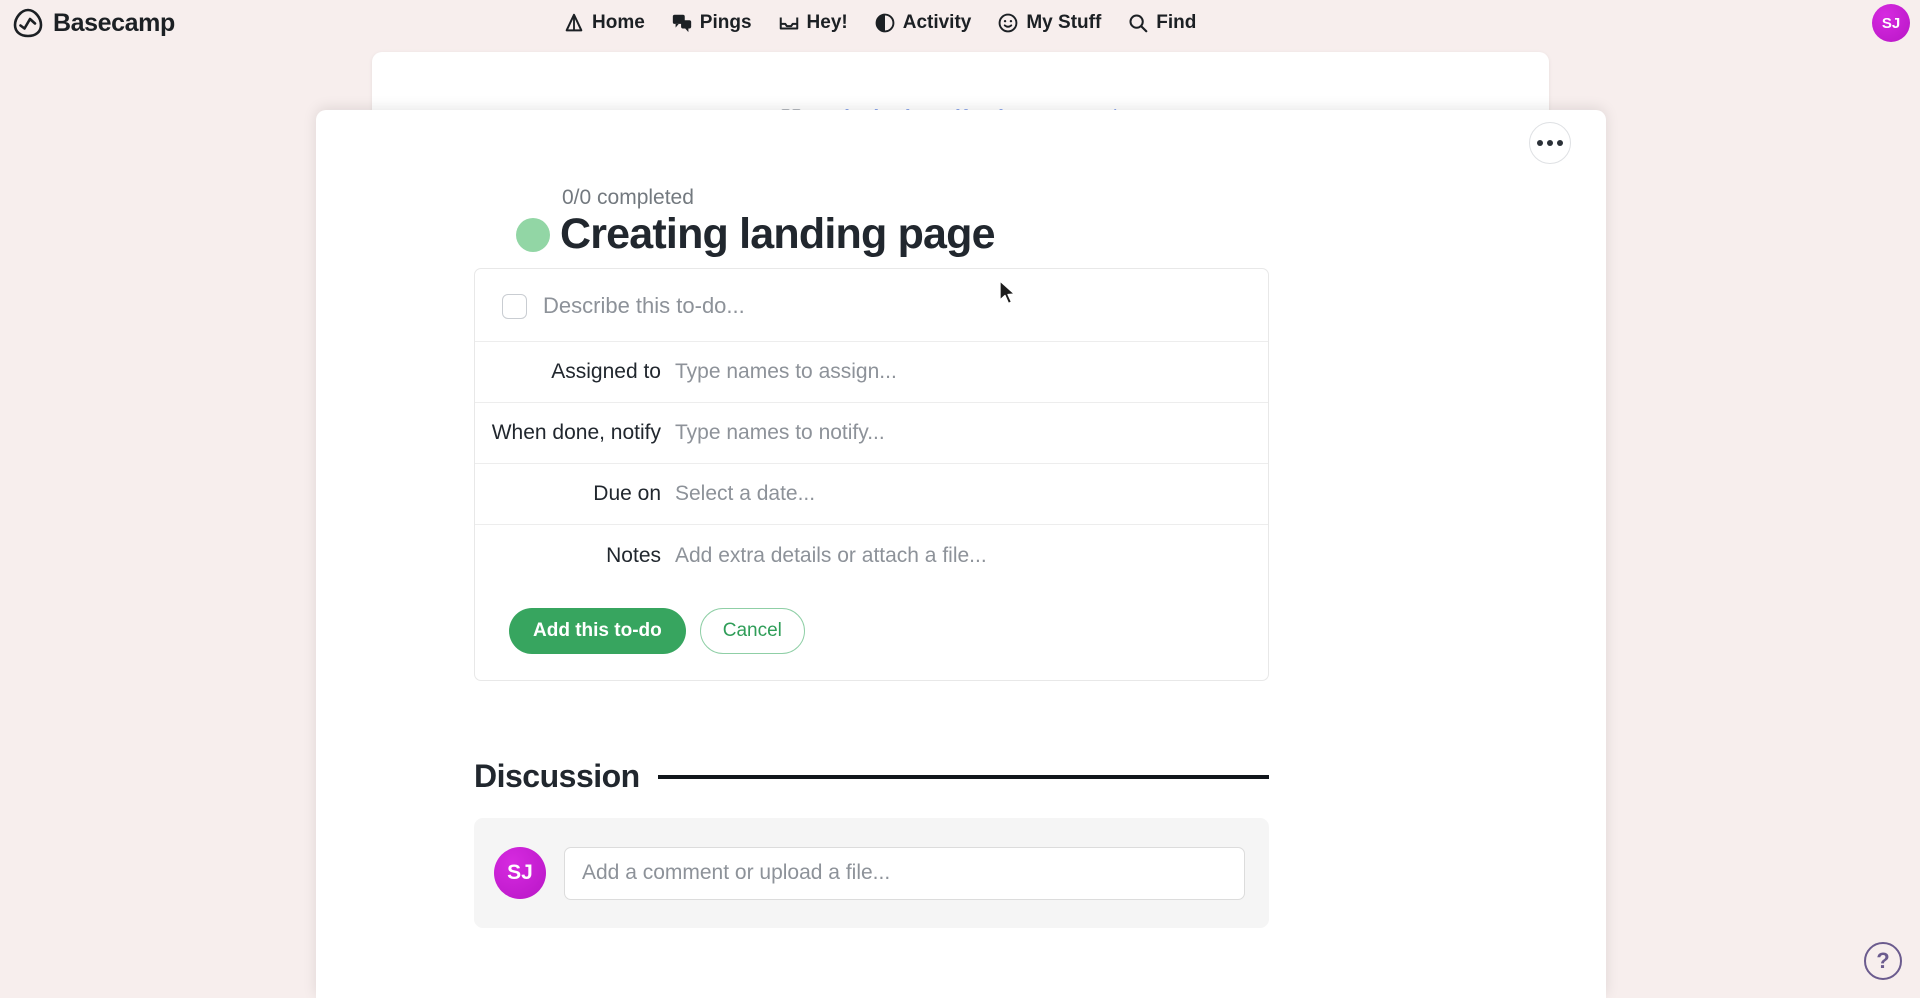 The height and width of the screenshot is (998, 1920). Describe the element at coordinates (633, 555) in the screenshot. I see `notes-label: Notes` at that location.